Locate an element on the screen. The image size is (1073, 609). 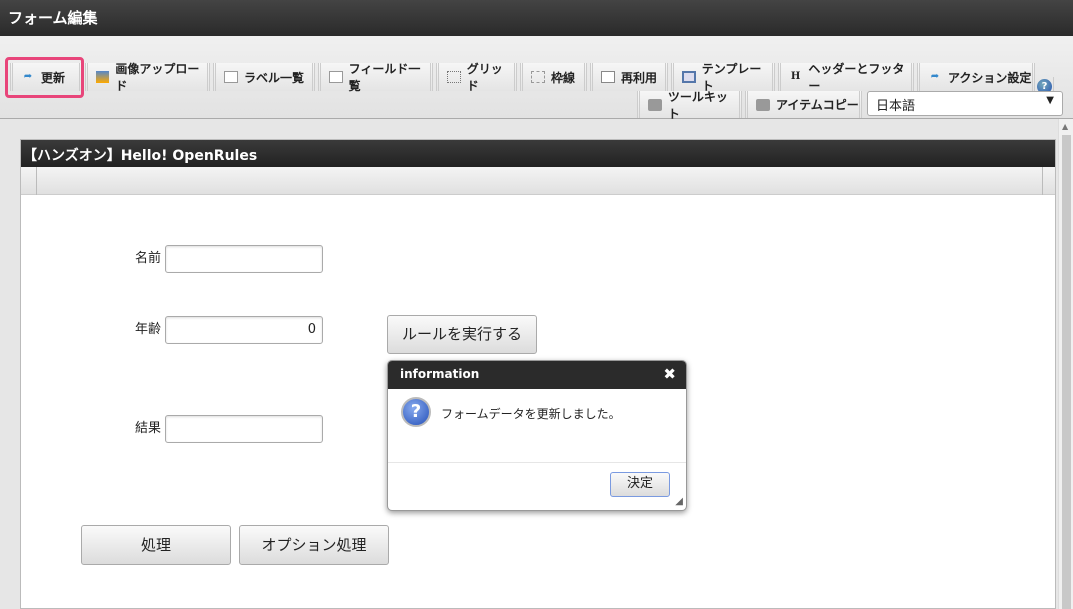
name-input is located at coordinates (244, 259).